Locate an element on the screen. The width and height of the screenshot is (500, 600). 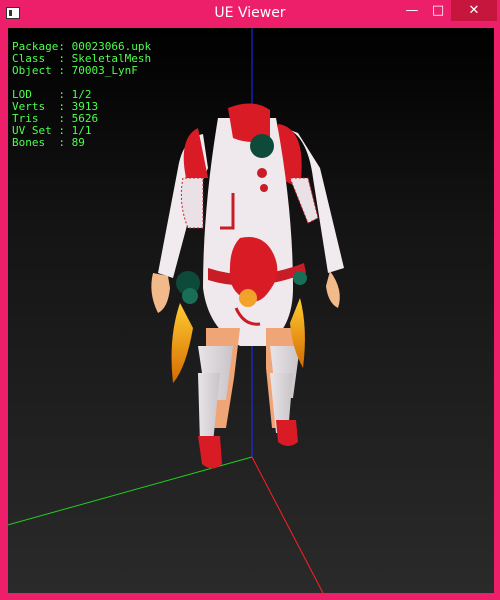
close-button: ✕ is located at coordinates (474, 10).